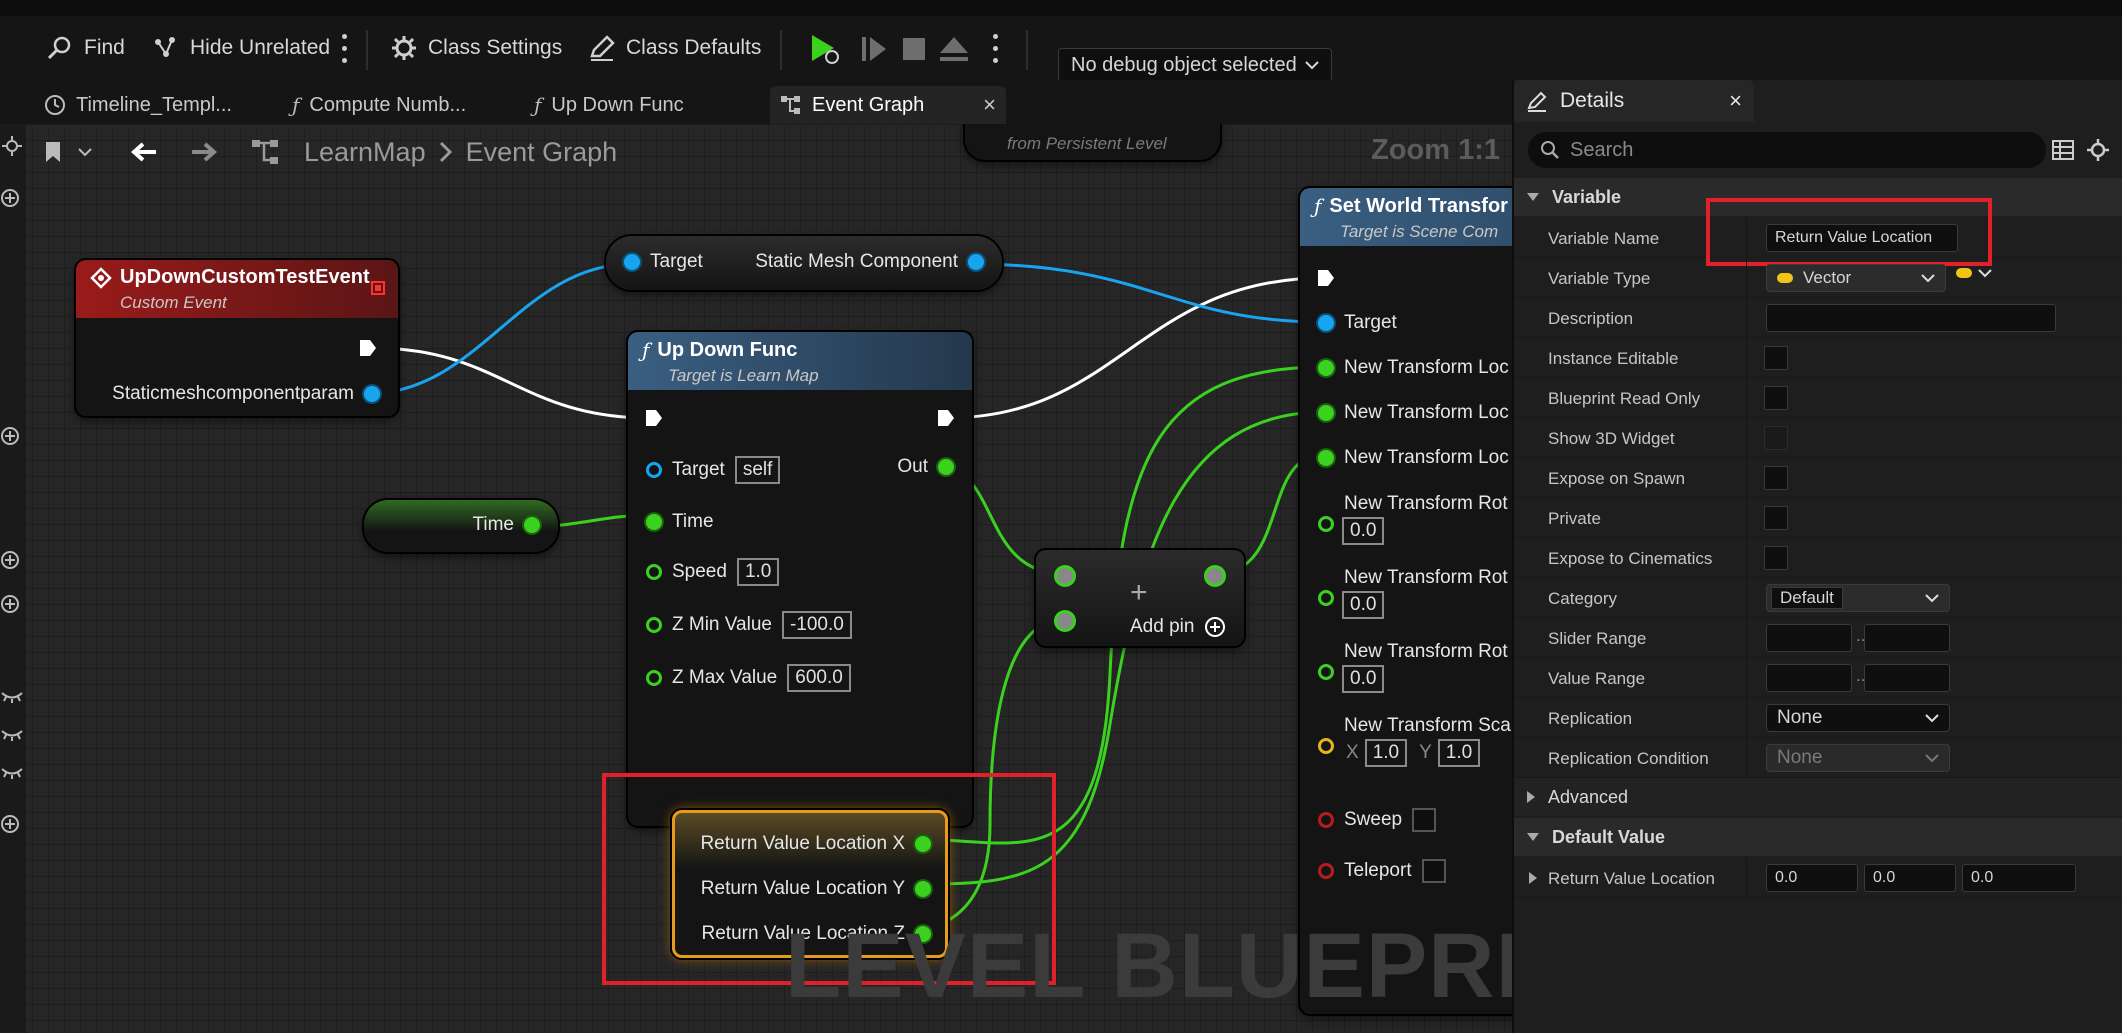 The width and height of the screenshot is (2122, 1033). What do you see at coordinates (506, 525) in the screenshot?
I see `time-output-pin: Time` at bounding box center [506, 525].